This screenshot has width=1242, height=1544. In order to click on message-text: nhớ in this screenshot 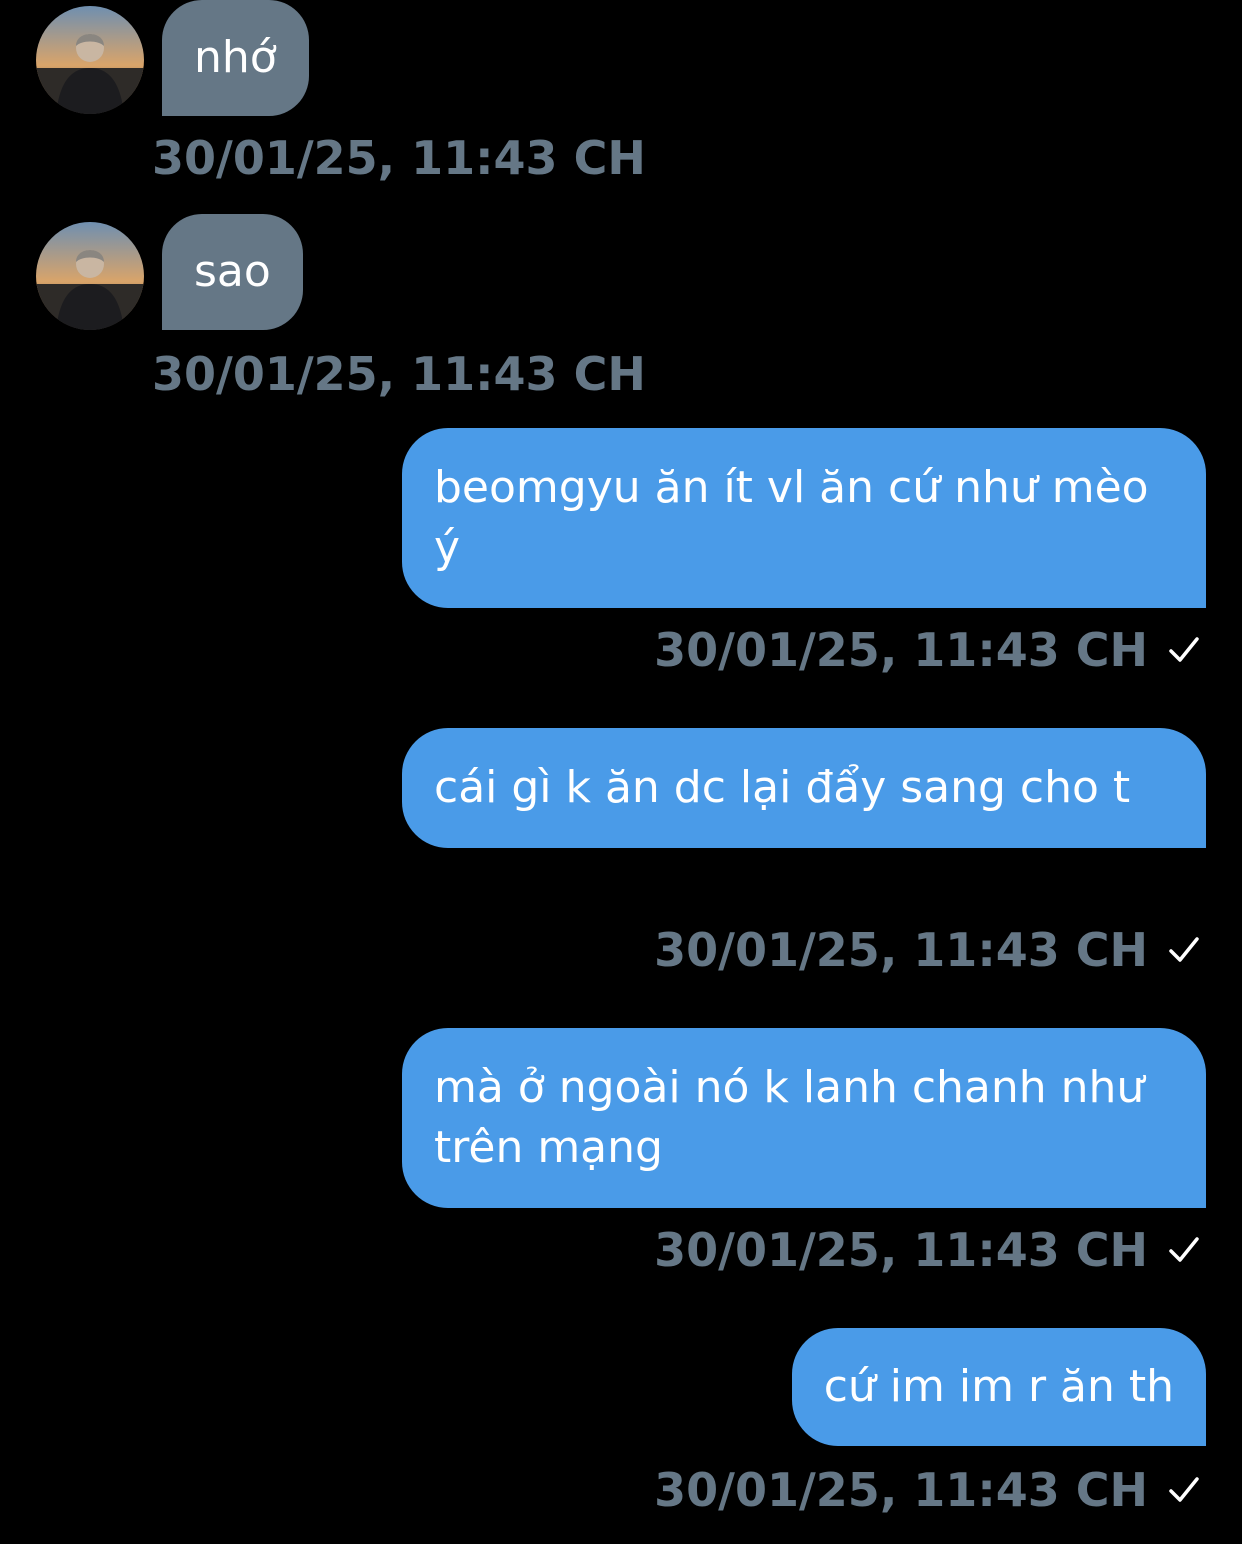, I will do `click(235, 57)`.